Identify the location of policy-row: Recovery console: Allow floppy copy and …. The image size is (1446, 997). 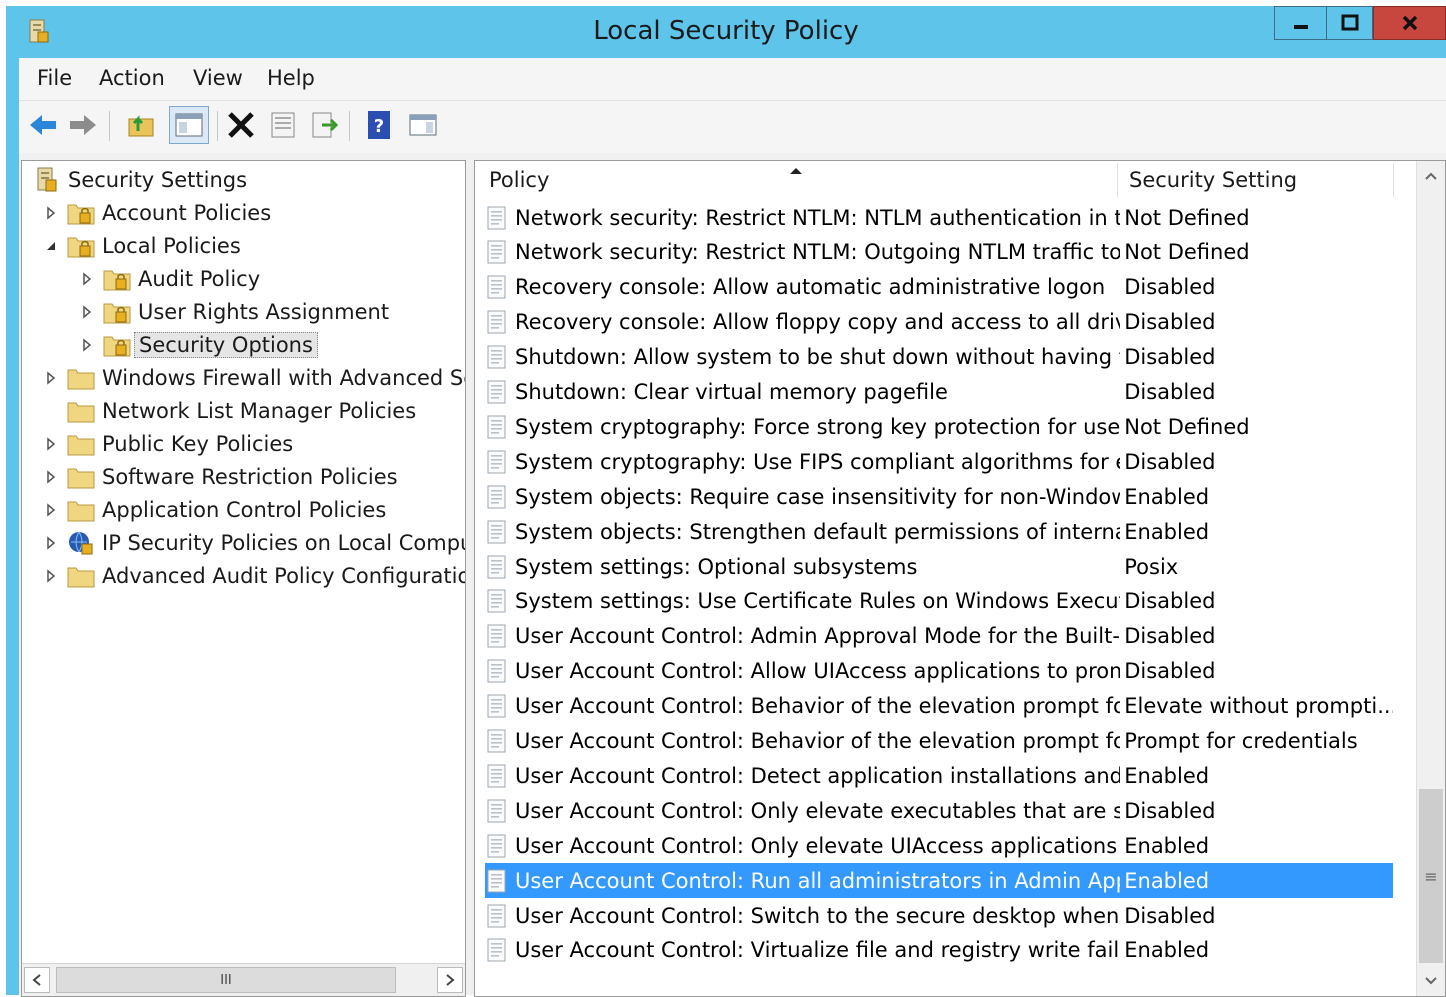
(939, 322).